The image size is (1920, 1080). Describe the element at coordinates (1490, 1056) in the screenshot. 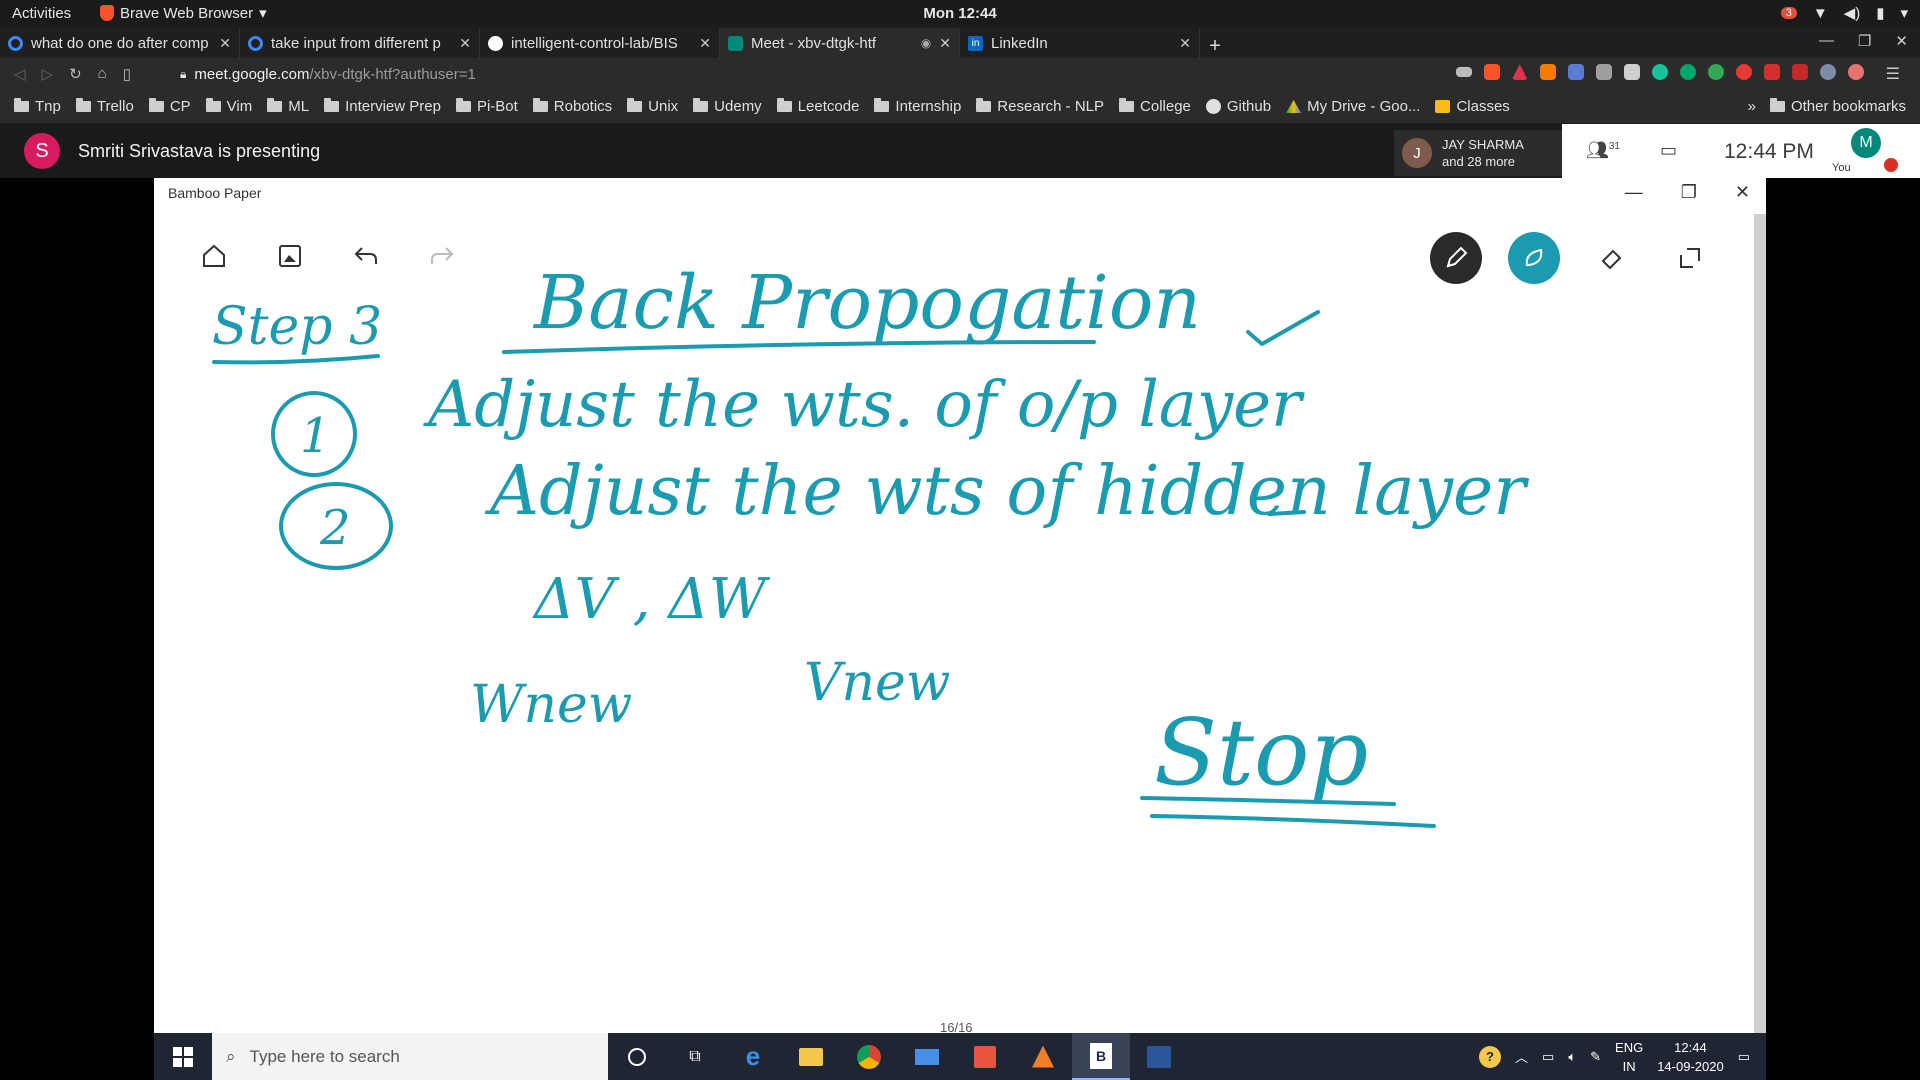

I see `help-icon: ?` at that location.